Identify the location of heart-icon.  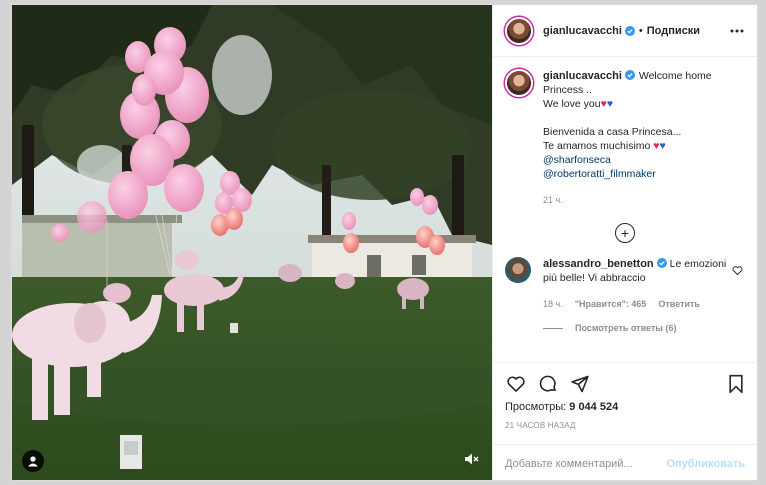
(516, 384).